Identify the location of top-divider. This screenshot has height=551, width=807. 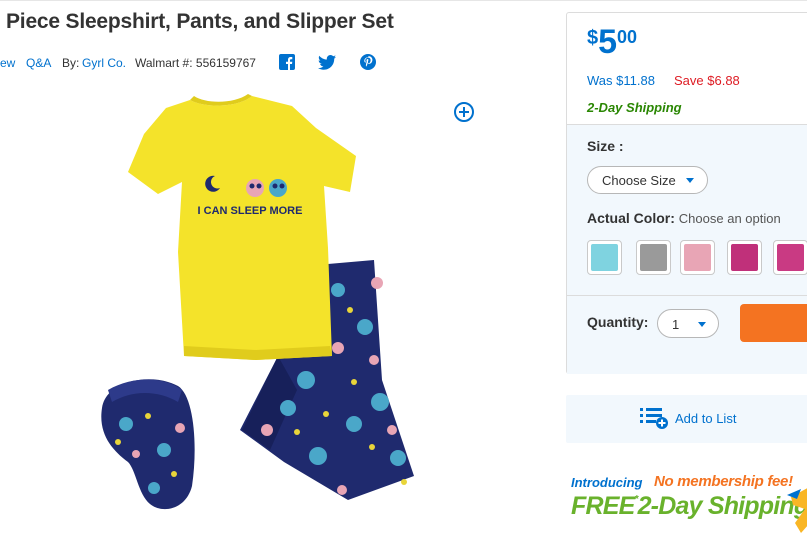
(403, 0).